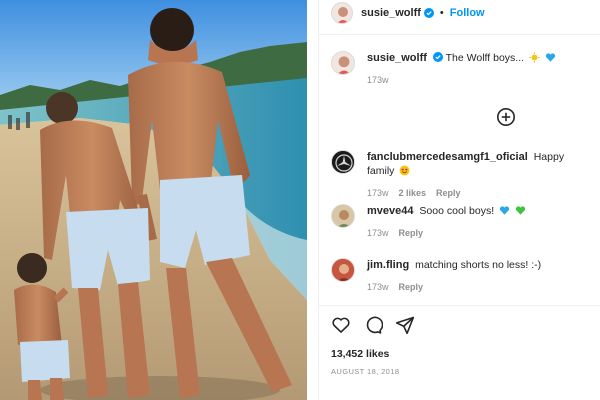 This screenshot has height=400, width=600. What do you see at coordinates (388, 265) in the screenshot?
I see `comment-username: jim.fling` at bounding box center [388, 265].